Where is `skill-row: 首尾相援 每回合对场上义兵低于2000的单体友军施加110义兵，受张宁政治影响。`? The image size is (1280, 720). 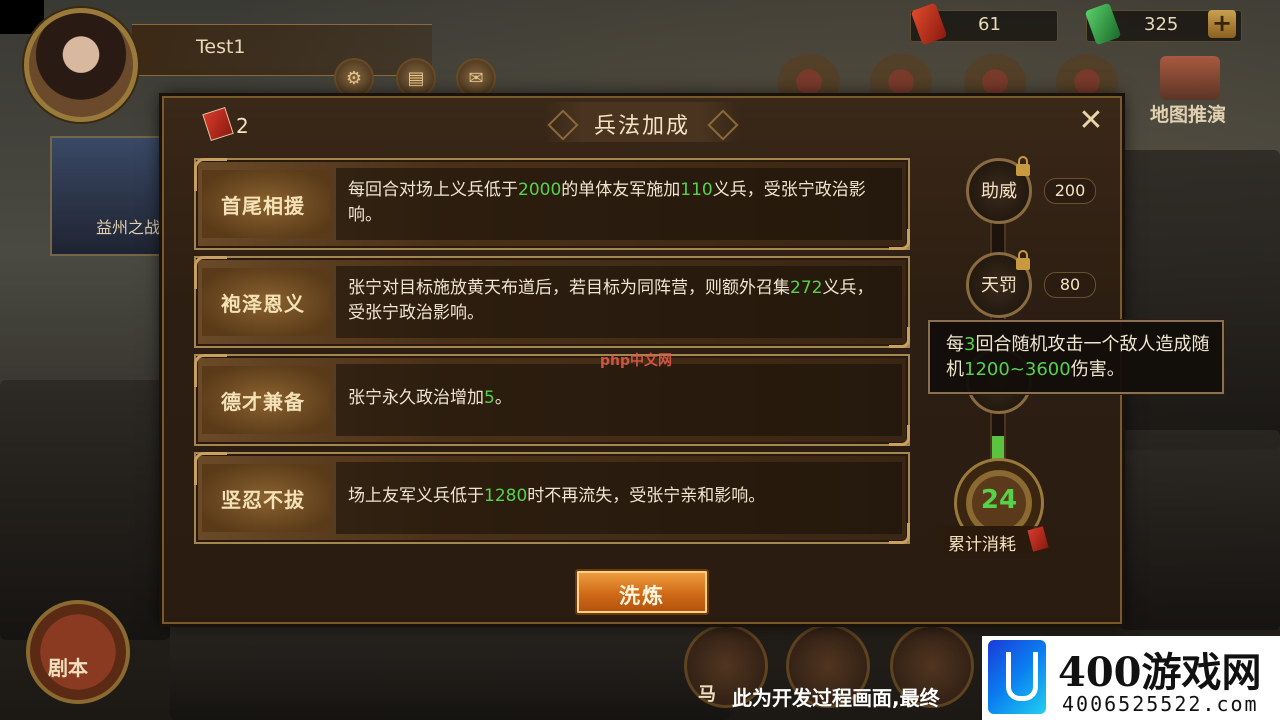
skill-row: 首尾相援 每回合对场上义兵低于2000的单体友军施加110义兵，受张宁政治影响。 is located at coordinates (552, 204).